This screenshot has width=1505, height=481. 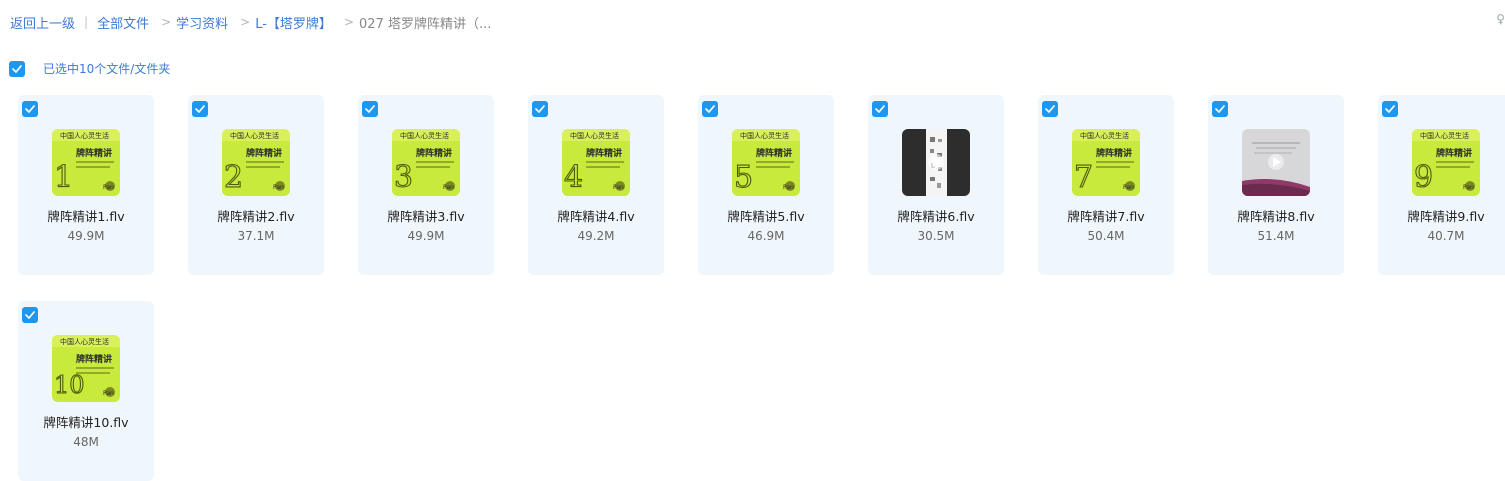 What do you see at coordinates (573, 177) in the screenshot?
I see `thumb-number: 4` at bounding box center [573, 177].